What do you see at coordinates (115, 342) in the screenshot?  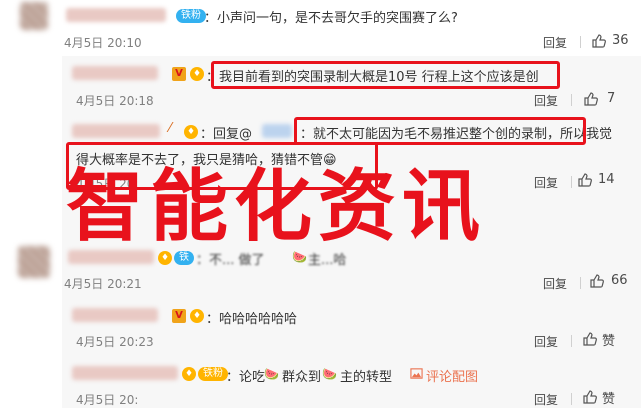 I see `timestamp: 4月5日 20:23` at bounding box center [115, 342].